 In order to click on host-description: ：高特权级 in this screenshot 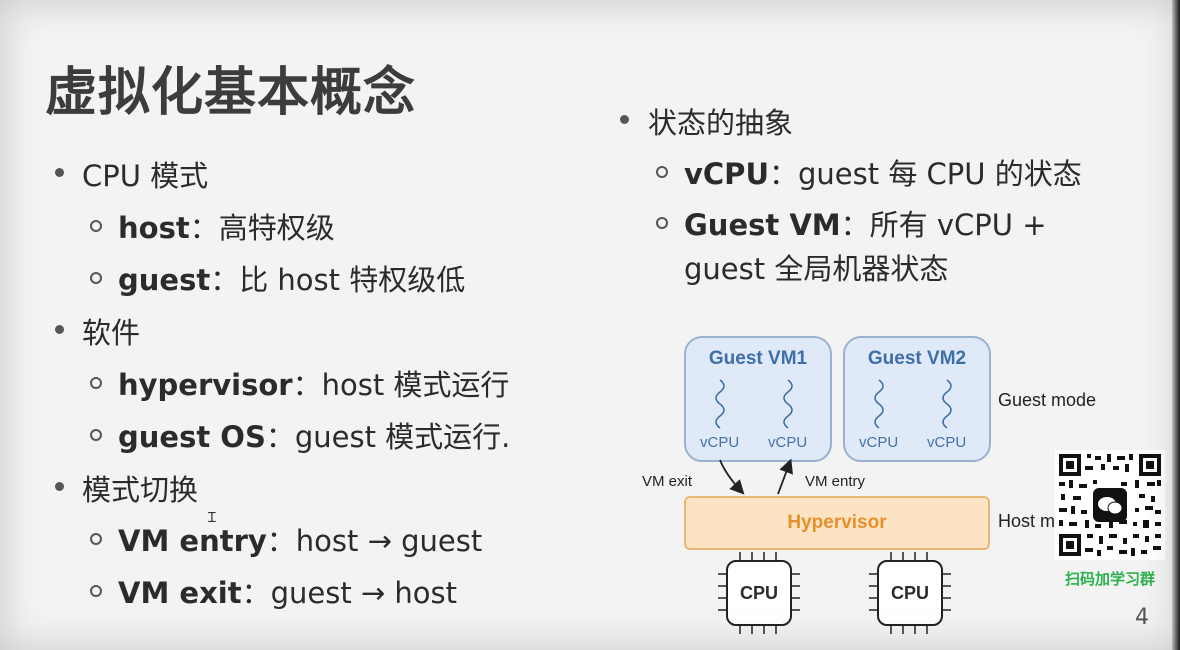, I will do `click(262, 228)`.